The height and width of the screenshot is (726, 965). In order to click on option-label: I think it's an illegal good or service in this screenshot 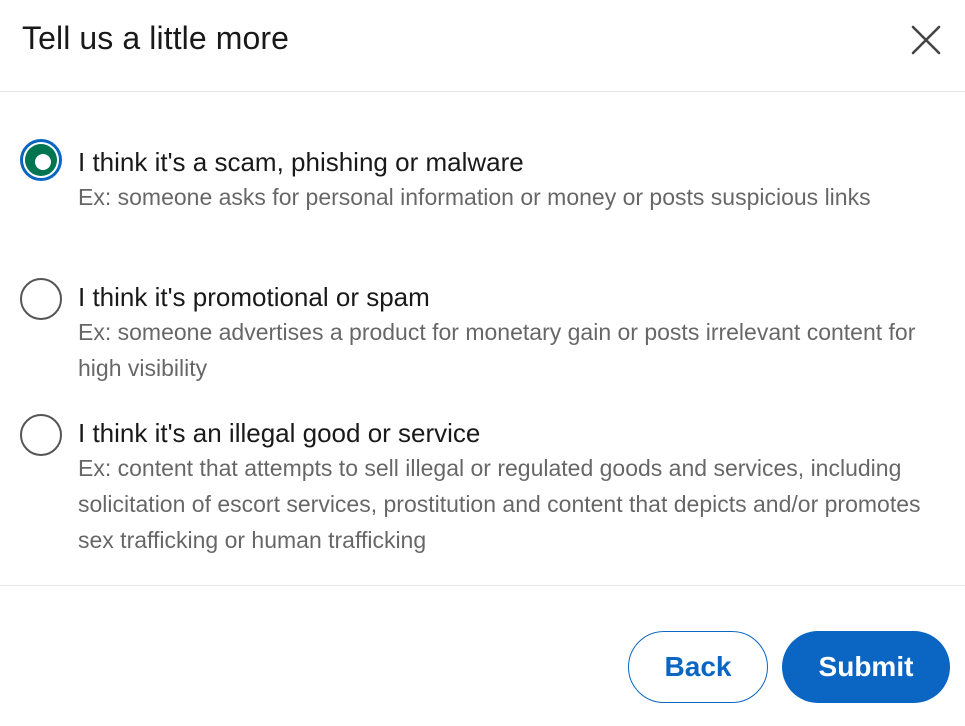, I will do `click(279, 433)`.